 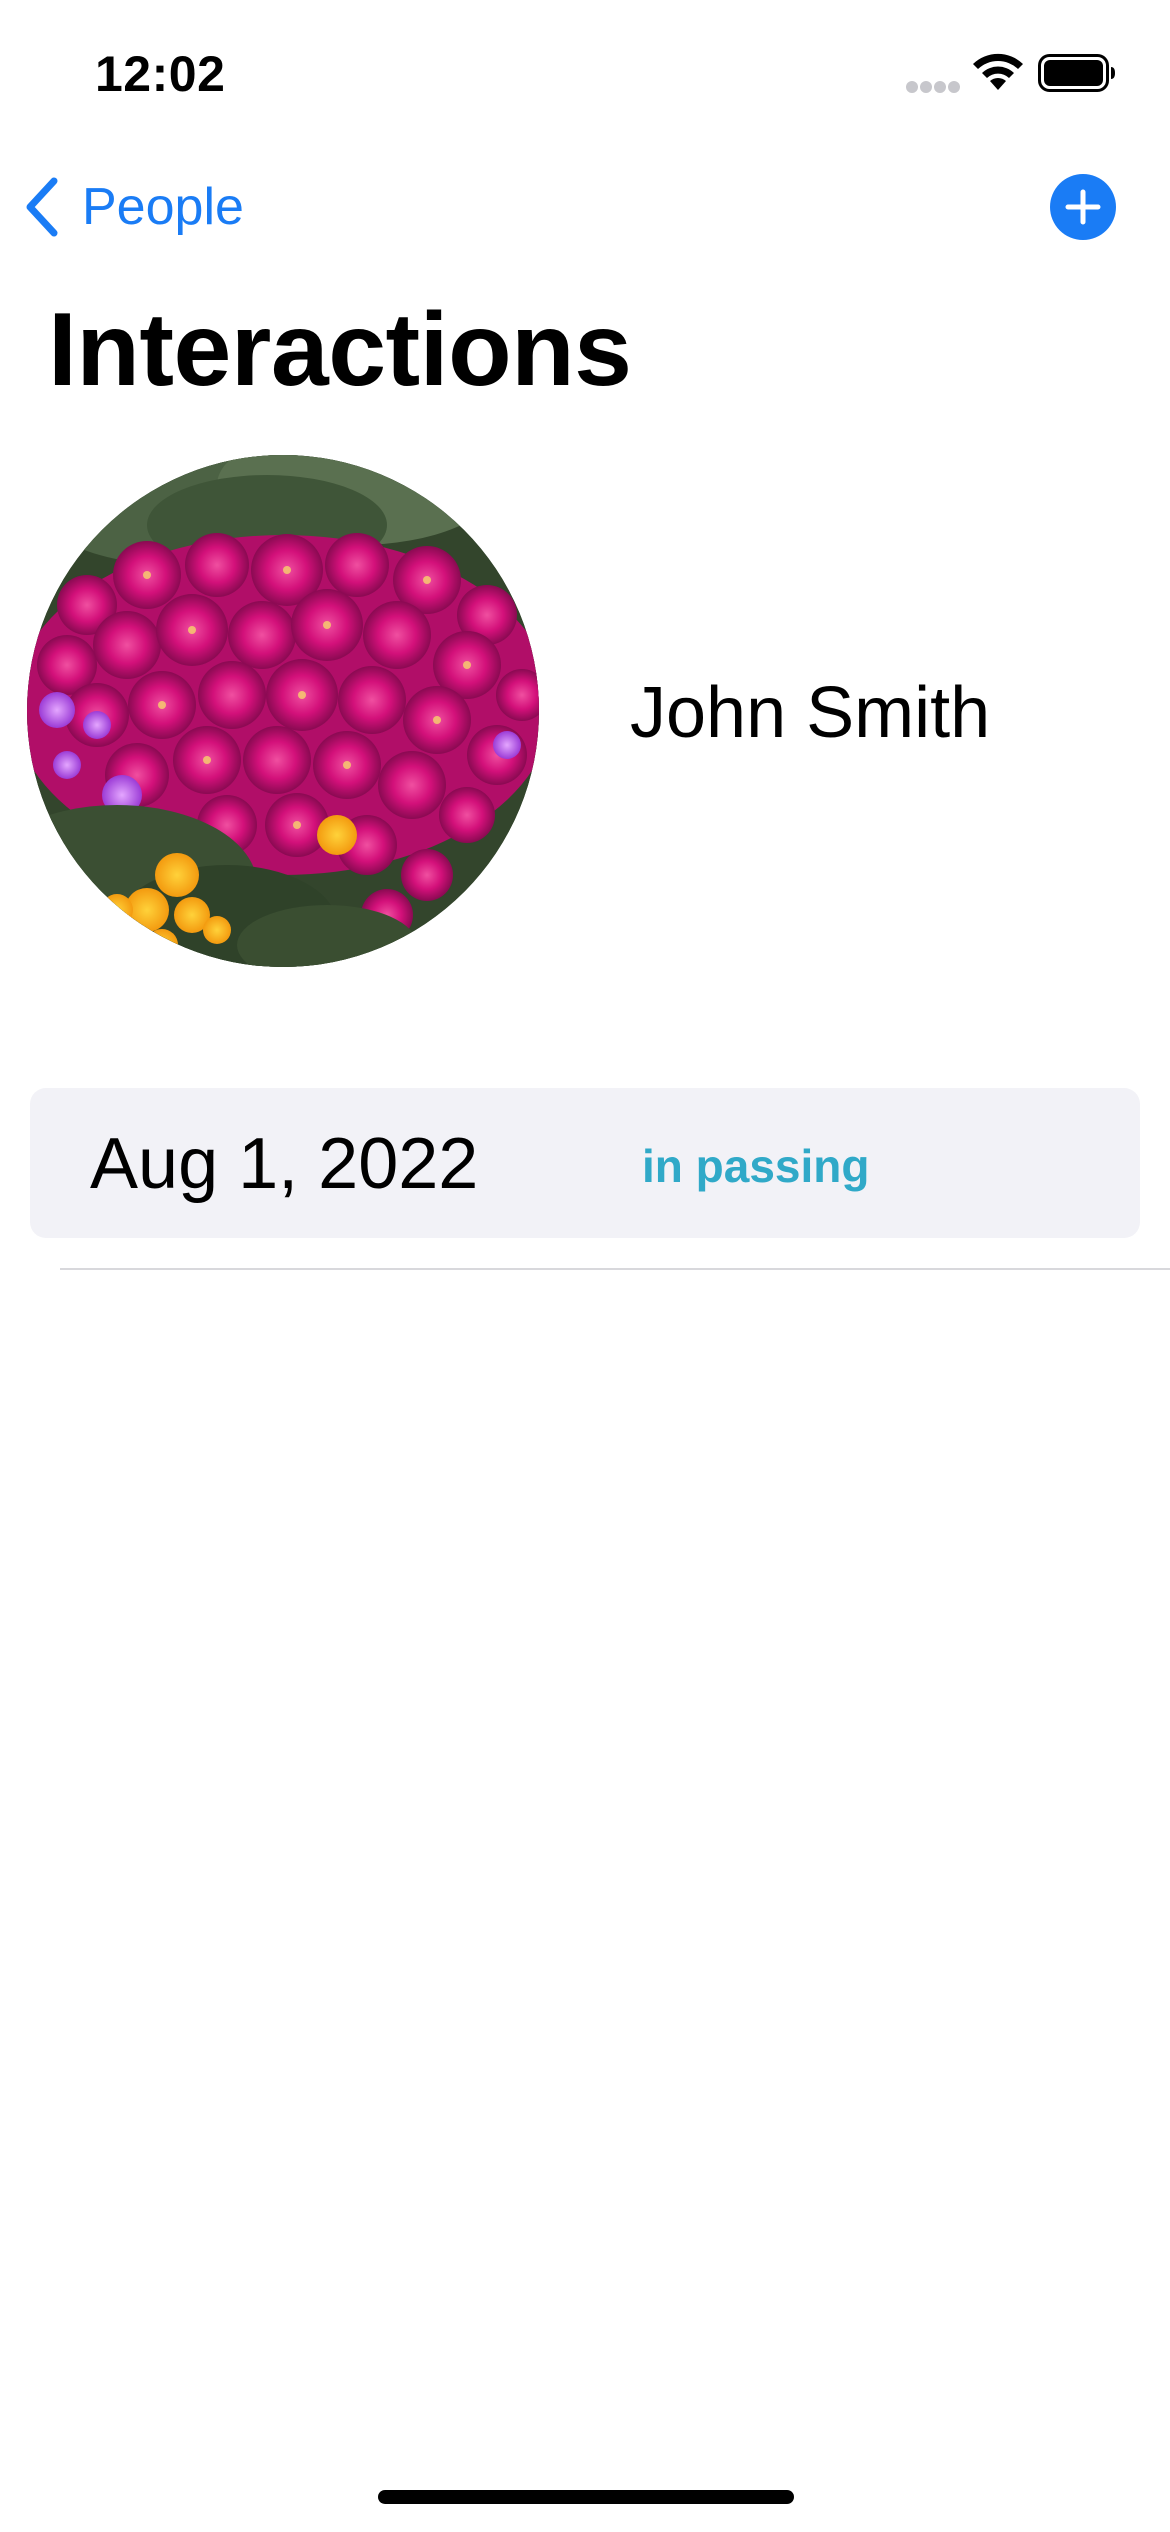 I want to click on flower-photo, so click(x=283, y=711).